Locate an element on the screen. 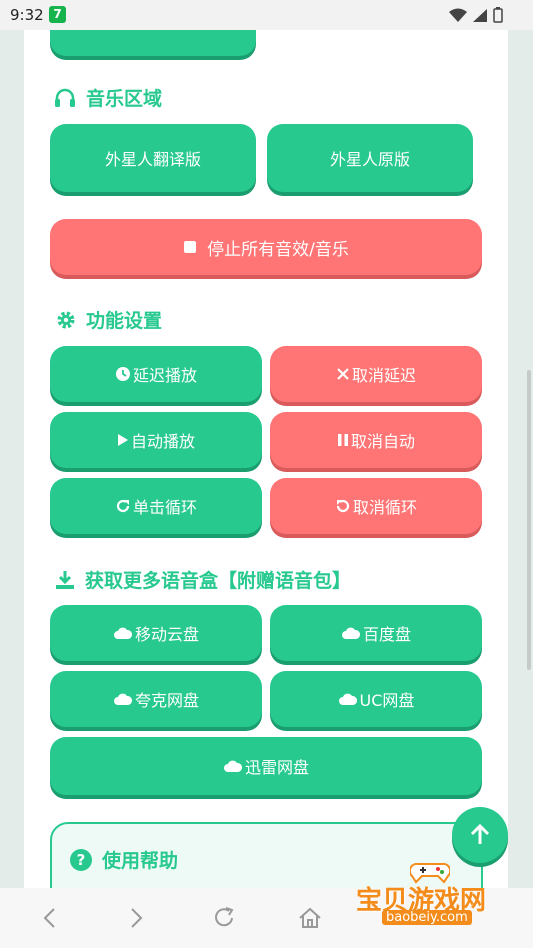  home-icon is located at coordinates (310, 918).